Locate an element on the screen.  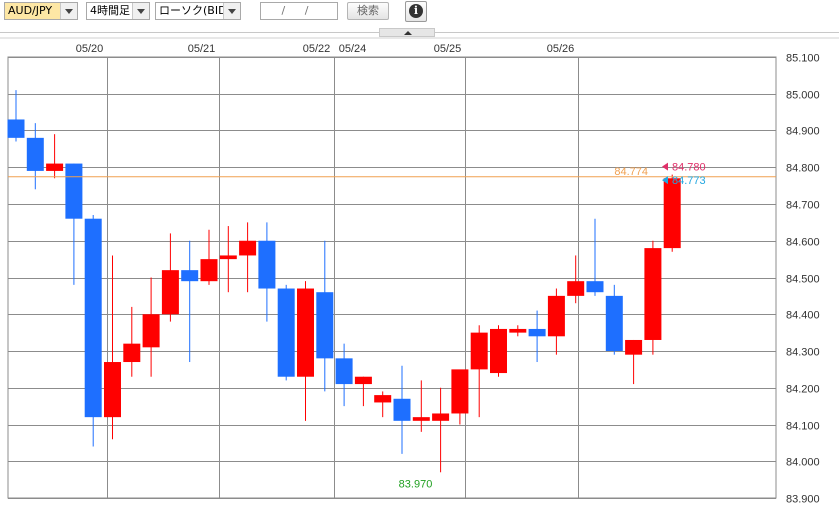
y-tick-label: 84.300 is located at coordinates (803, 353).